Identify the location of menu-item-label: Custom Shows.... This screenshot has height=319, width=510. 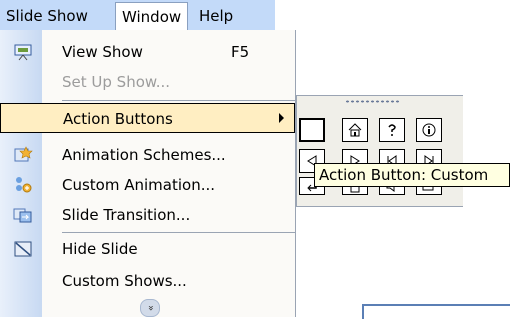
(124, 281).